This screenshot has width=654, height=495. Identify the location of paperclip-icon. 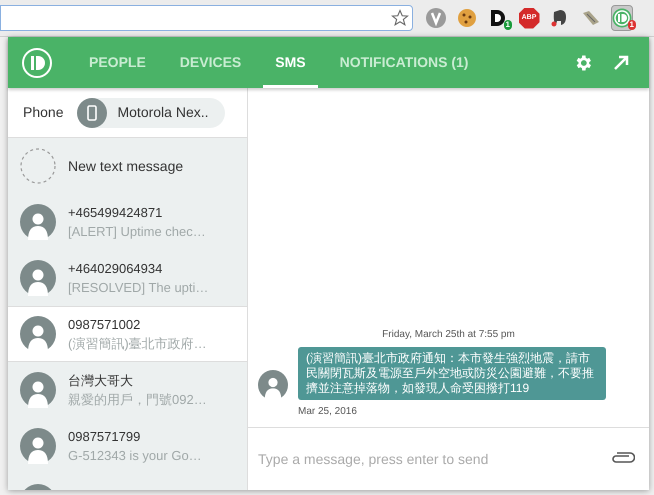
(622, 459).